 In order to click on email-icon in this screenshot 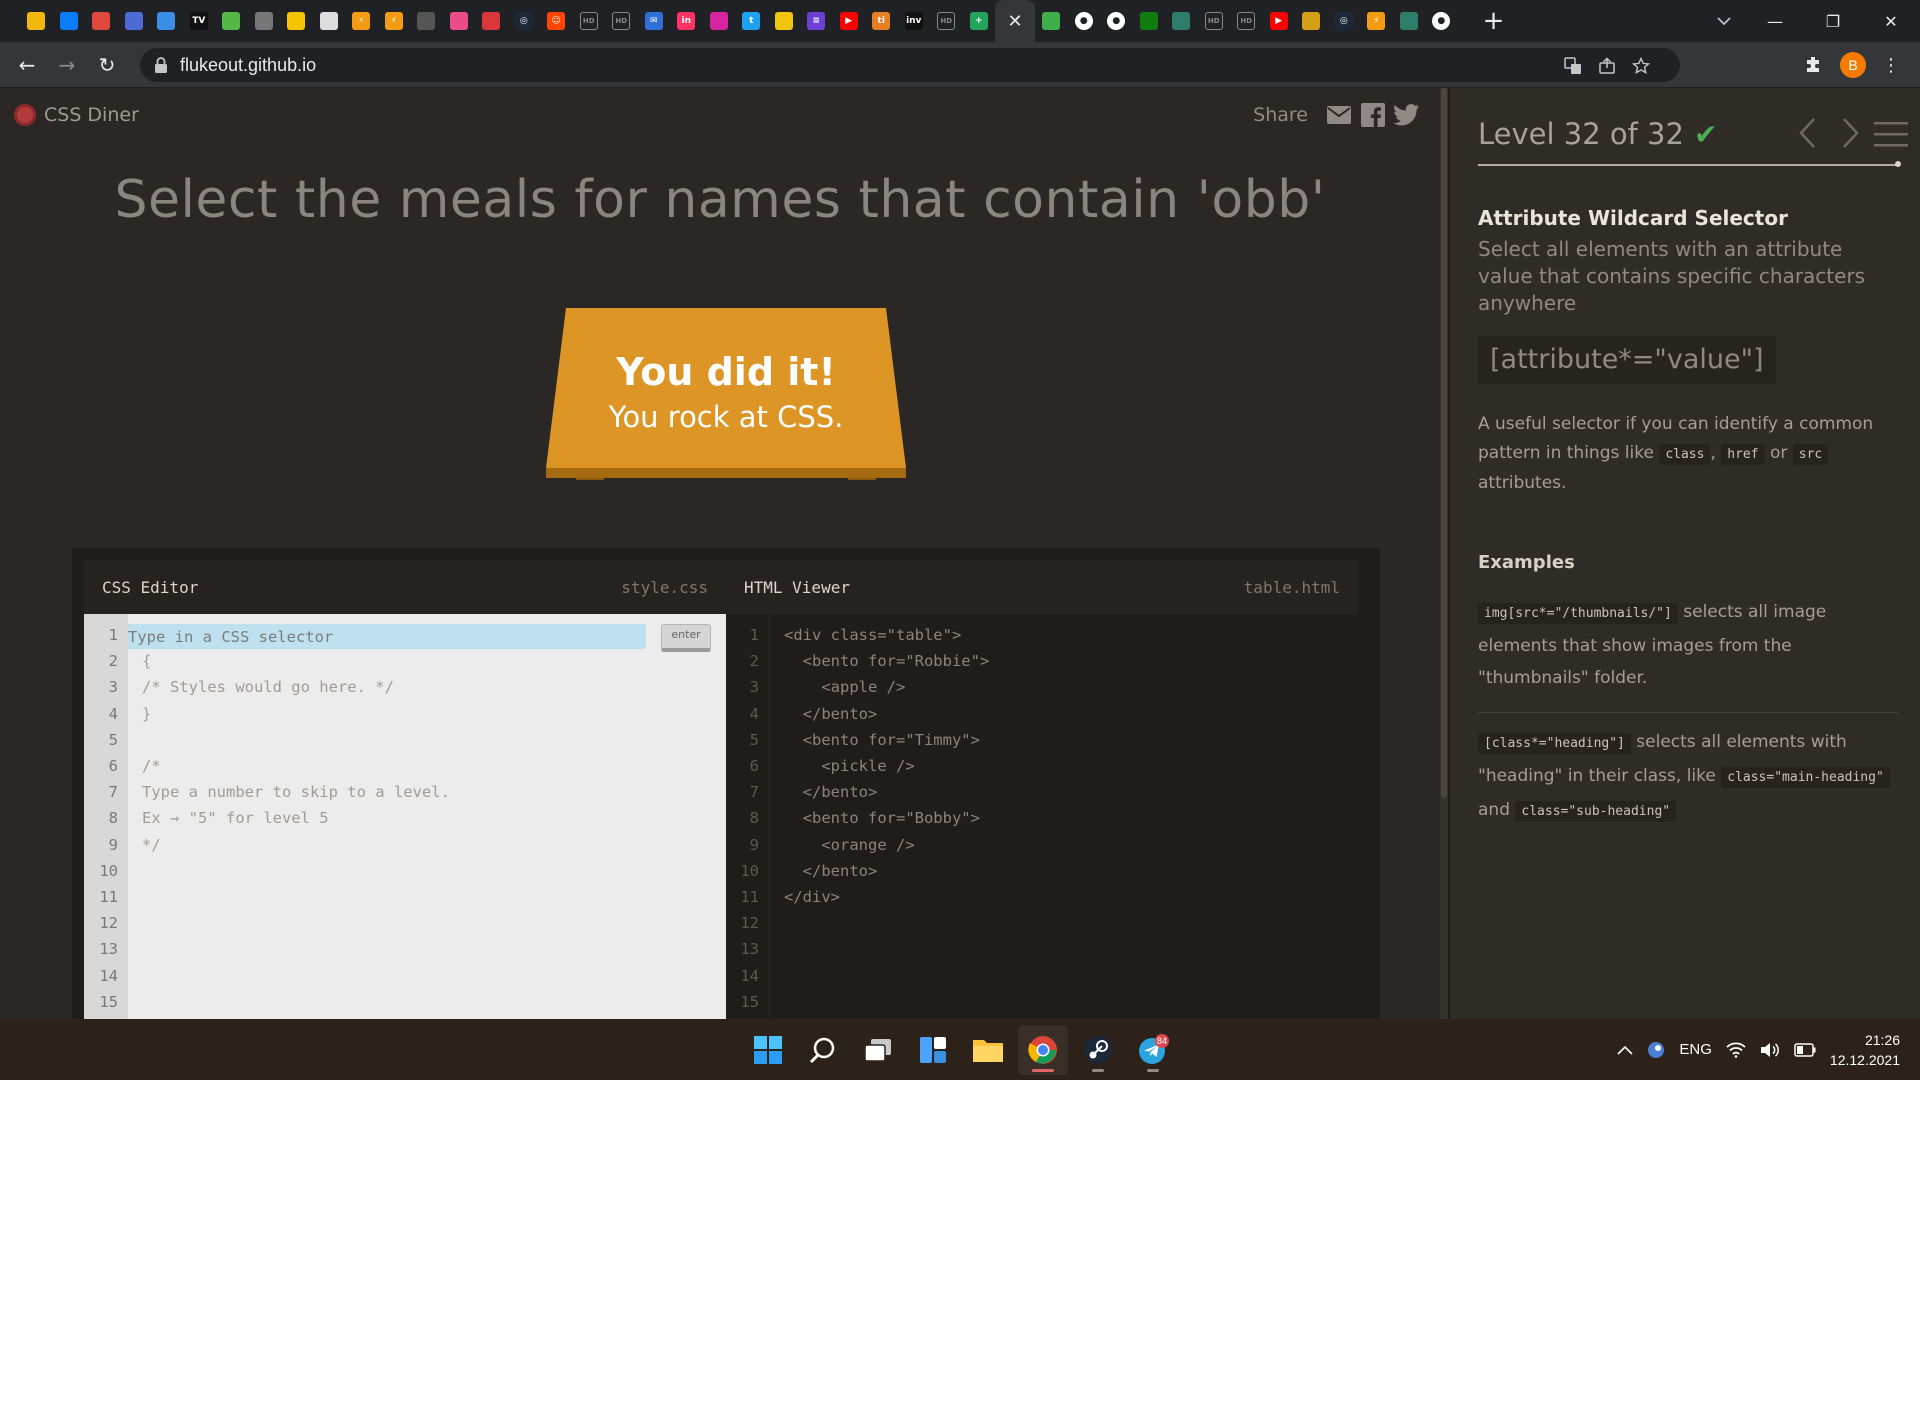, I will do `click(1339, 115)`.